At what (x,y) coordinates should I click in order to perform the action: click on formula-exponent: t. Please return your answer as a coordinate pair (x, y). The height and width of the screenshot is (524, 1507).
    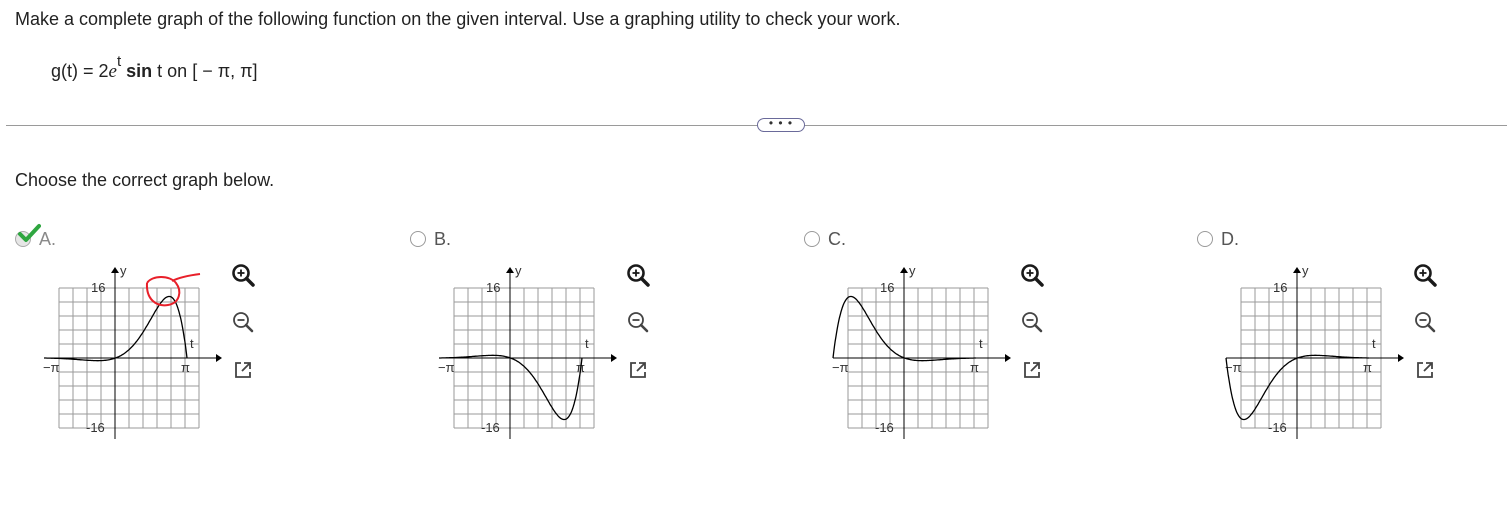
    Looking at the image, I should click on (119, 61).